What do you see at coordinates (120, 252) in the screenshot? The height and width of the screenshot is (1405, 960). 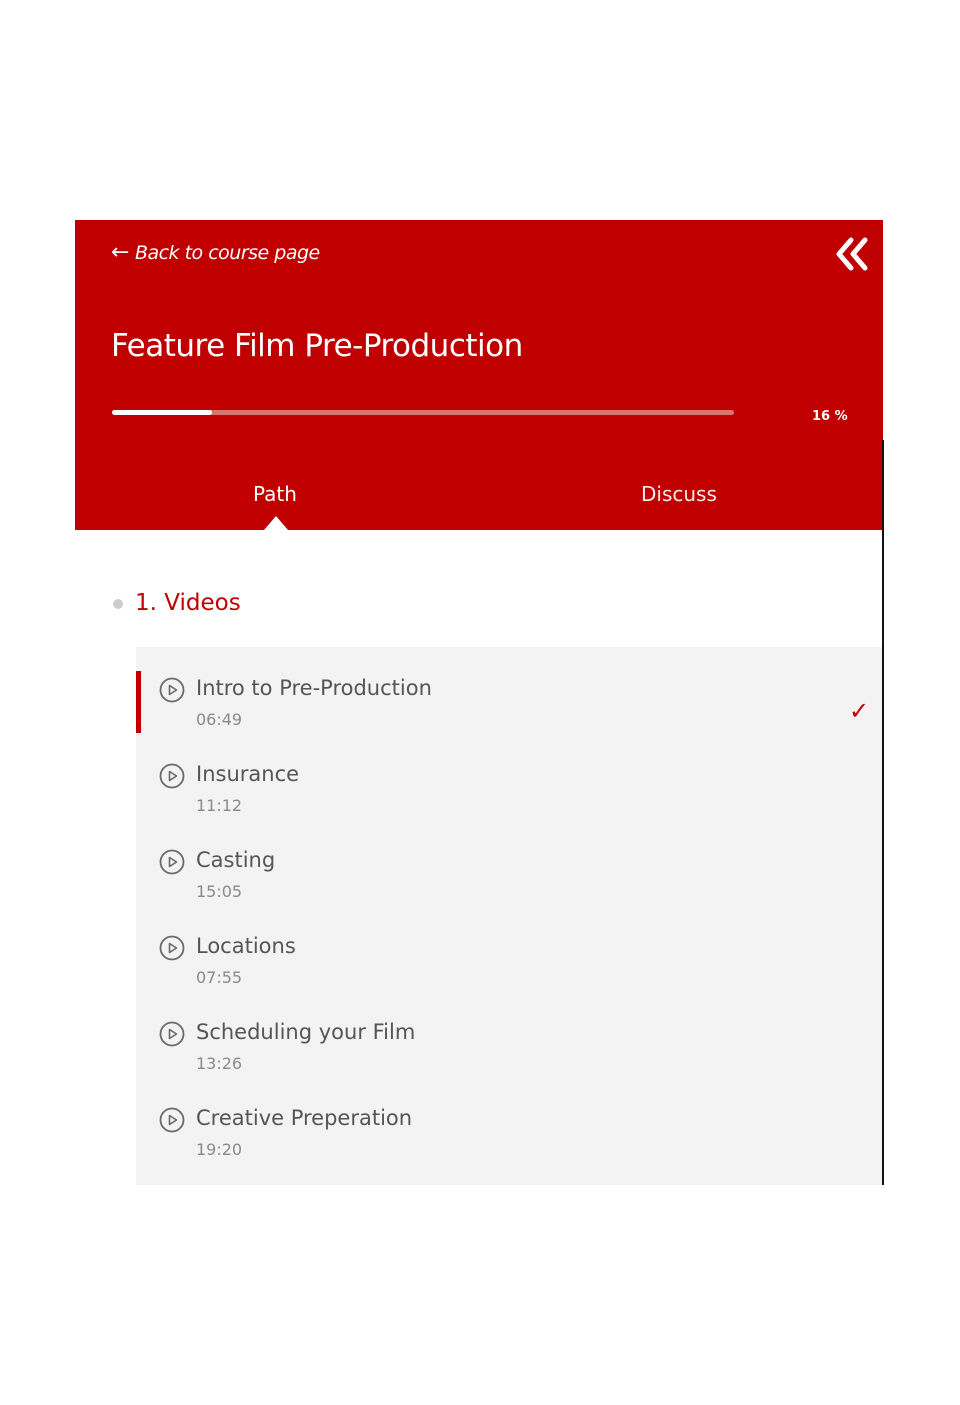 I see `arrow-left-icon: ←` at bounding box center [120, 252].